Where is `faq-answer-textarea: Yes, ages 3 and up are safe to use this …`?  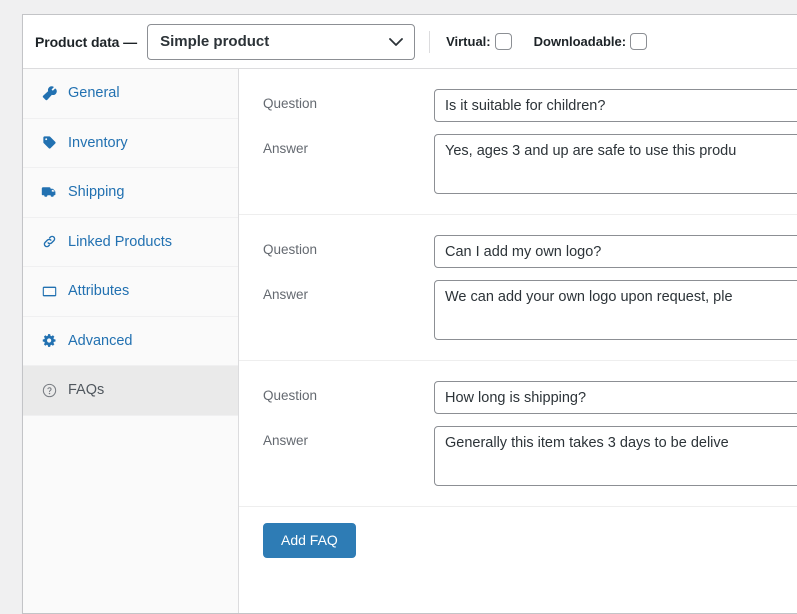
faq-answer-textarea: Yes, ages 3 and up are safe to use this … is located at coordinates (615, 164).